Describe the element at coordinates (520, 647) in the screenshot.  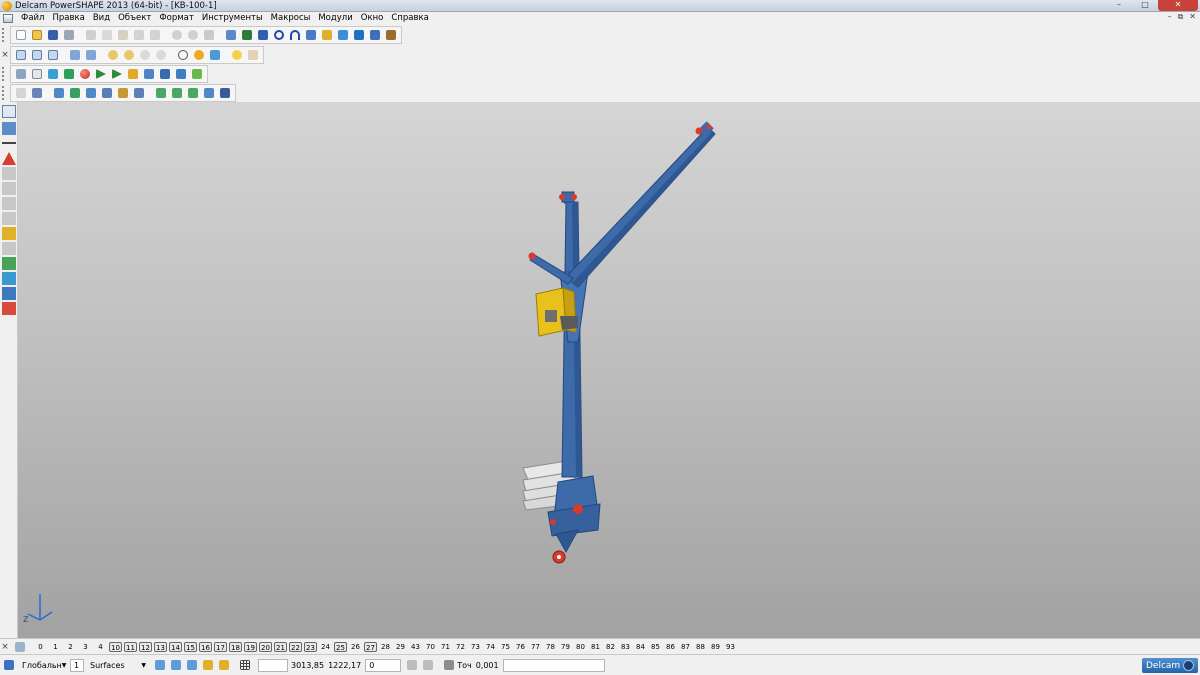
I see `layer-button: 76` at that location.